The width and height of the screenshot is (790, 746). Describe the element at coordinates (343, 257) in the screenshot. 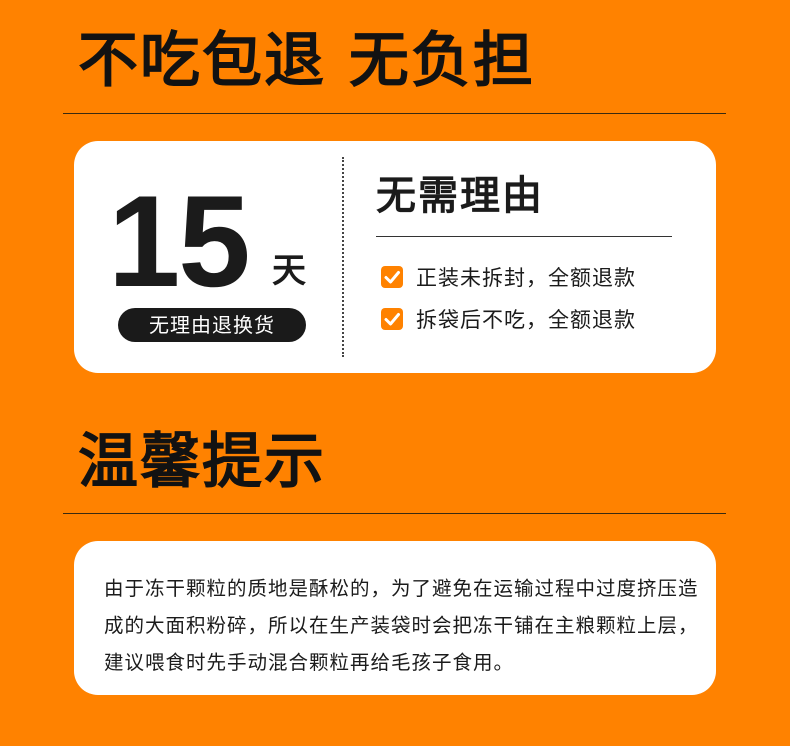

I see `card-divider` at that location.